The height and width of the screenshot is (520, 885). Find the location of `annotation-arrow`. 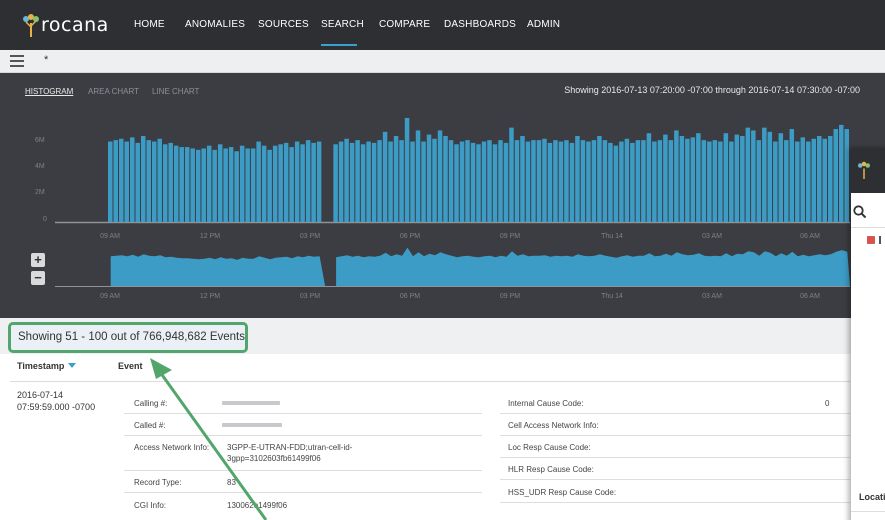

annotation-arrow is located at coordinates (209, 439).